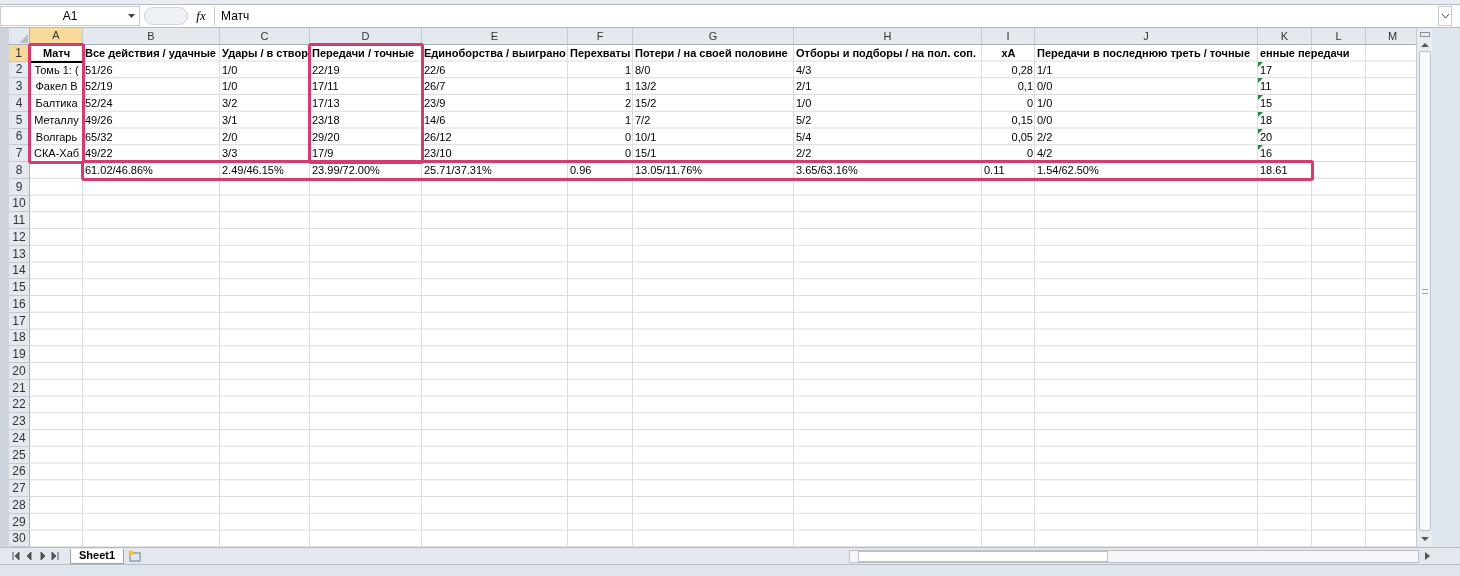  Describe the element at coordinates (19, 220) in the screenshot. I see `row-header: 11` at that location.